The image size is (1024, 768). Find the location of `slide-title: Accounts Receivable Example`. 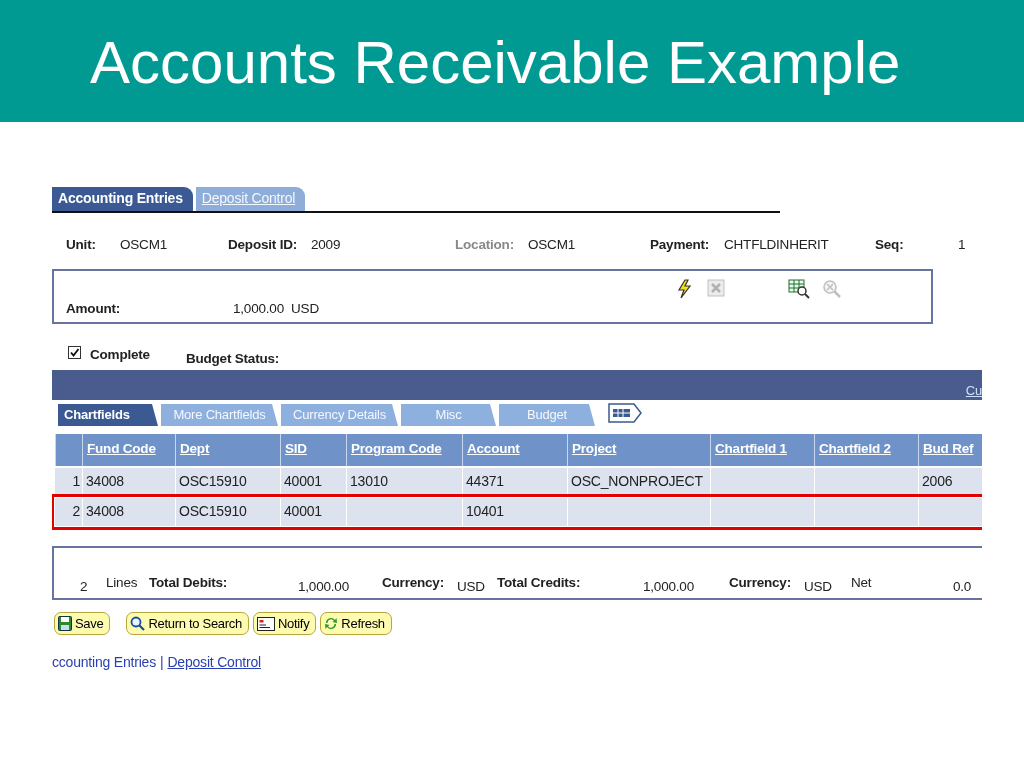

slide-title: Accounts Receivable Example is located at coordinates (495, 63).